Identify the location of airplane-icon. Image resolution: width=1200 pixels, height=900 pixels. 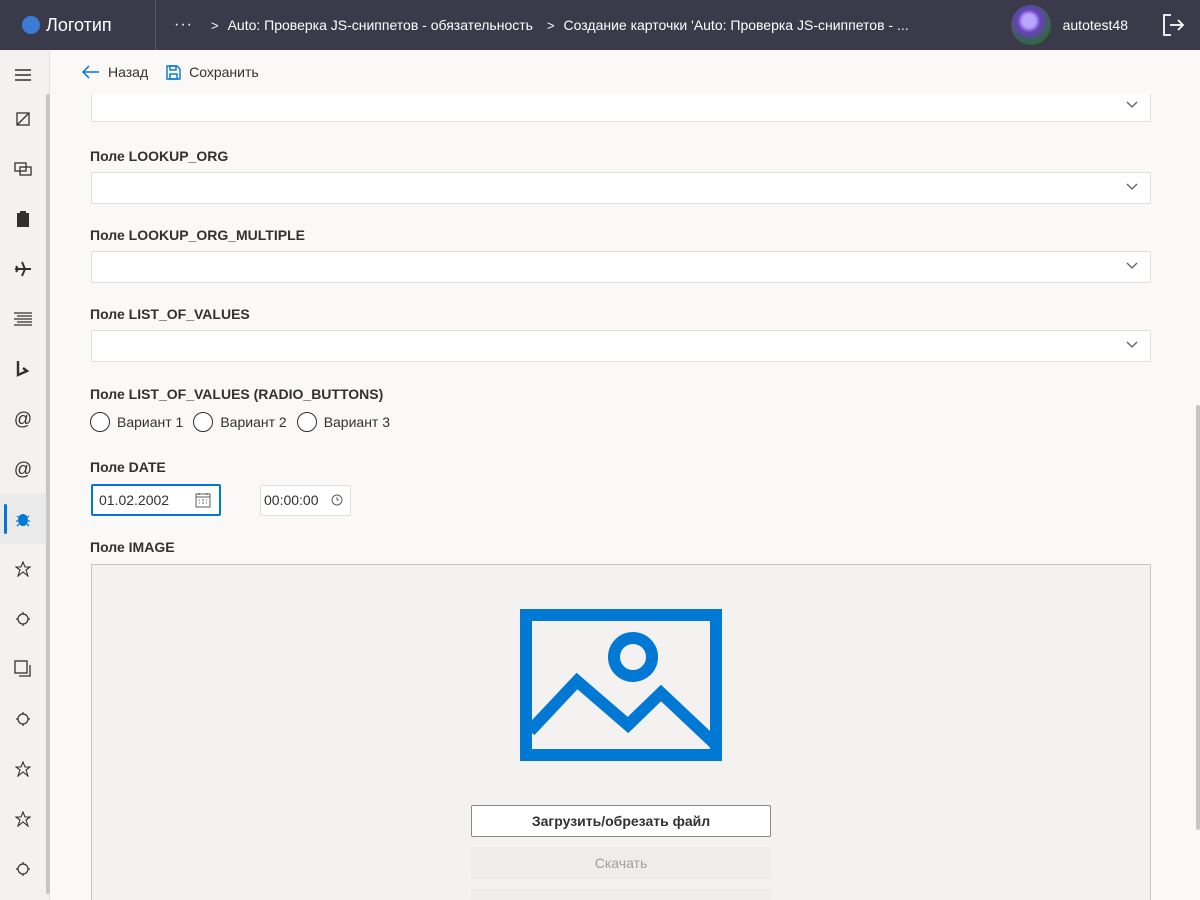
(23, 269).